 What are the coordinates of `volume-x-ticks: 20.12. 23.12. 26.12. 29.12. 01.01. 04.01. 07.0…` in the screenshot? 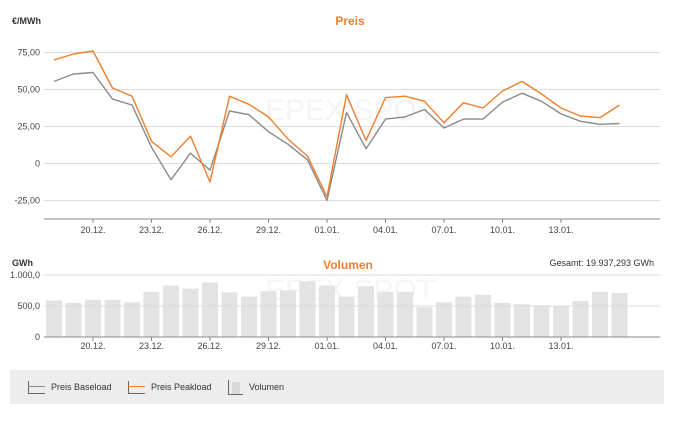 It's located at (327, 344).